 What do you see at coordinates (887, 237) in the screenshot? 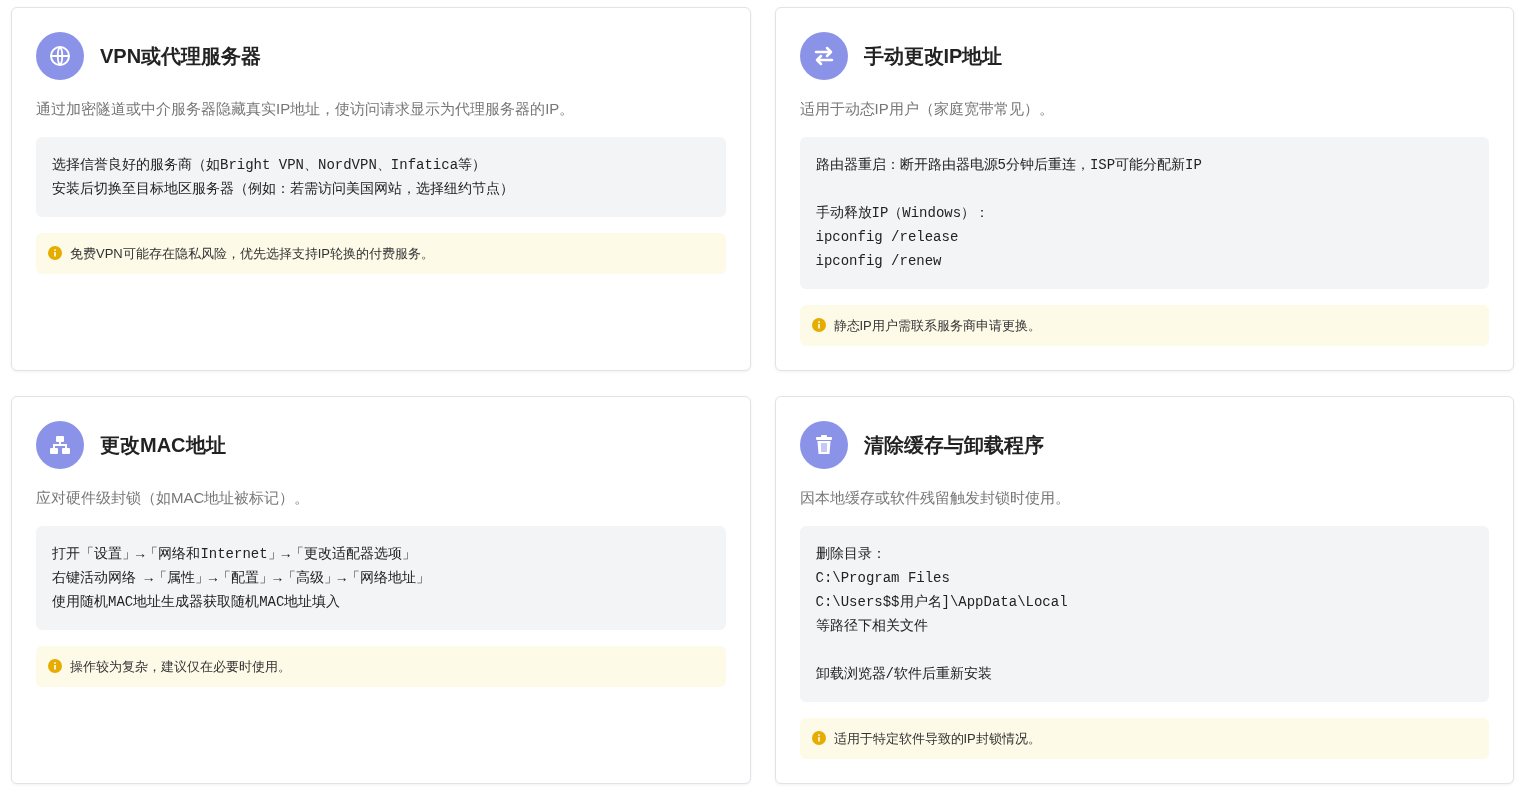
I see `code-line: ipconfig /release` at bounding box center [887, 237].